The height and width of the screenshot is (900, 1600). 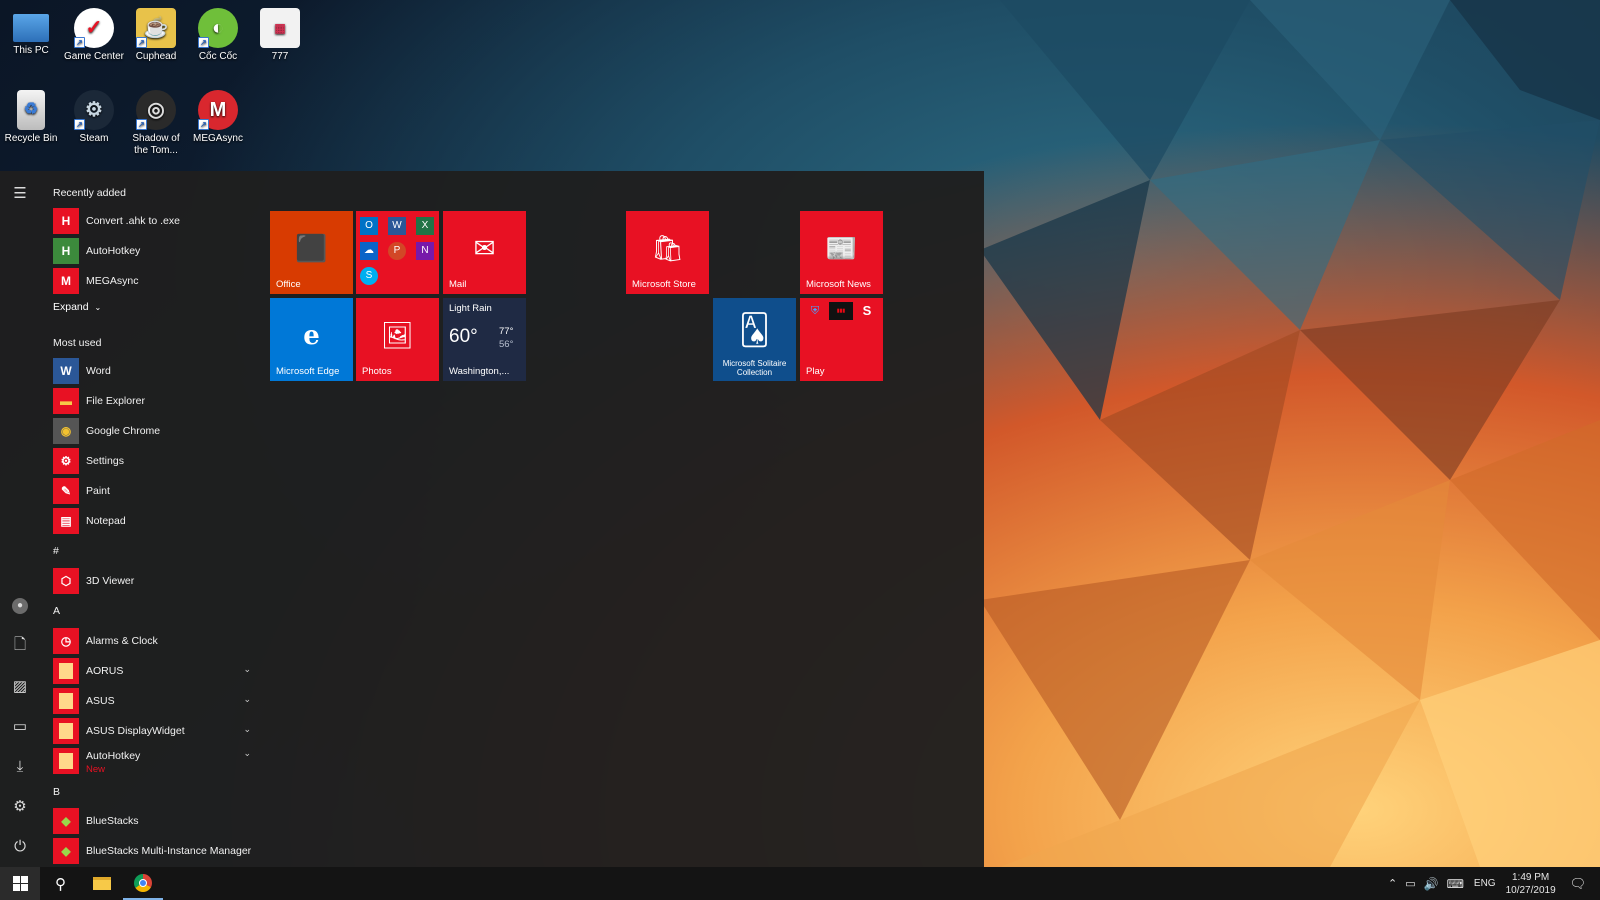 What do you see at coordinates (288, 284) in the screenshot?
I see `tile-label: Office` at bounding box center [288, 284].